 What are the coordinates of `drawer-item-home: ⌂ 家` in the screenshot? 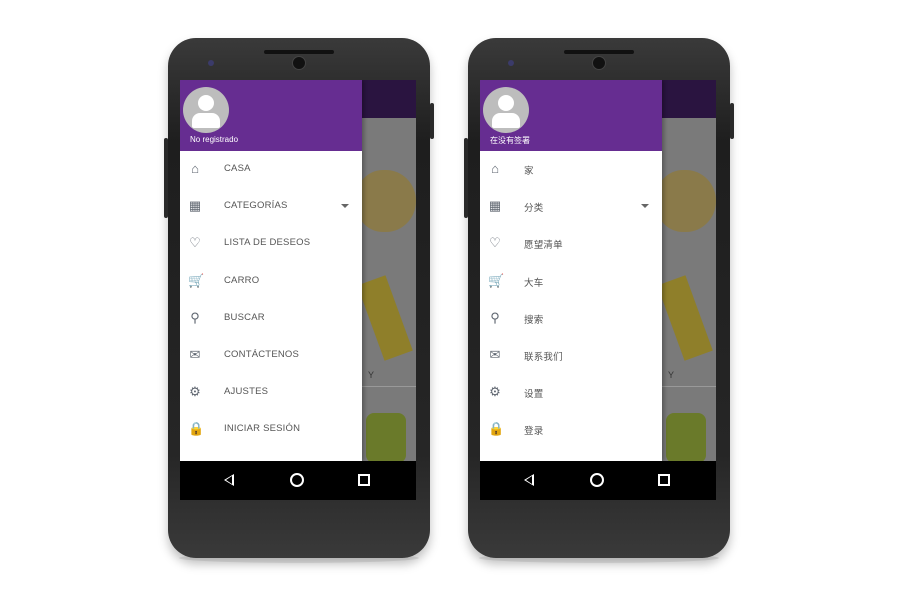 It's located at (571, 169).